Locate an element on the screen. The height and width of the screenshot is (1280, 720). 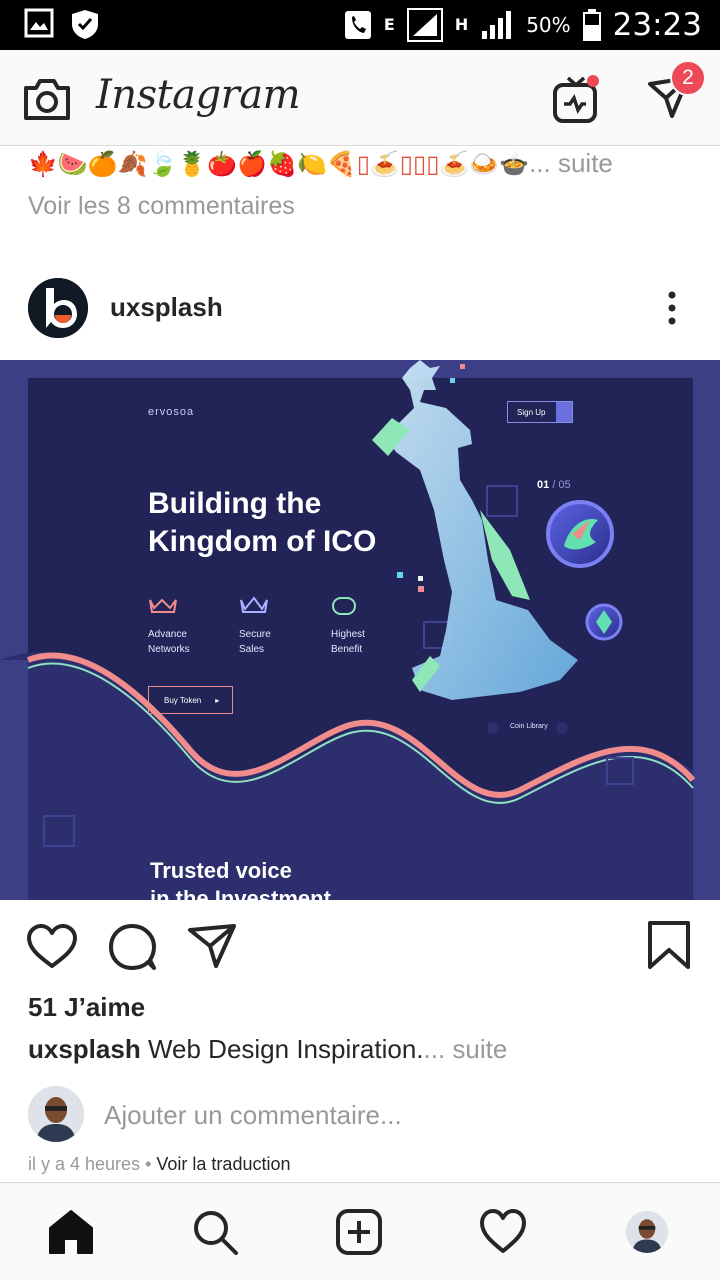
view-comments-link: Voir les 8 commentaires is located at coordinates (161, 206).